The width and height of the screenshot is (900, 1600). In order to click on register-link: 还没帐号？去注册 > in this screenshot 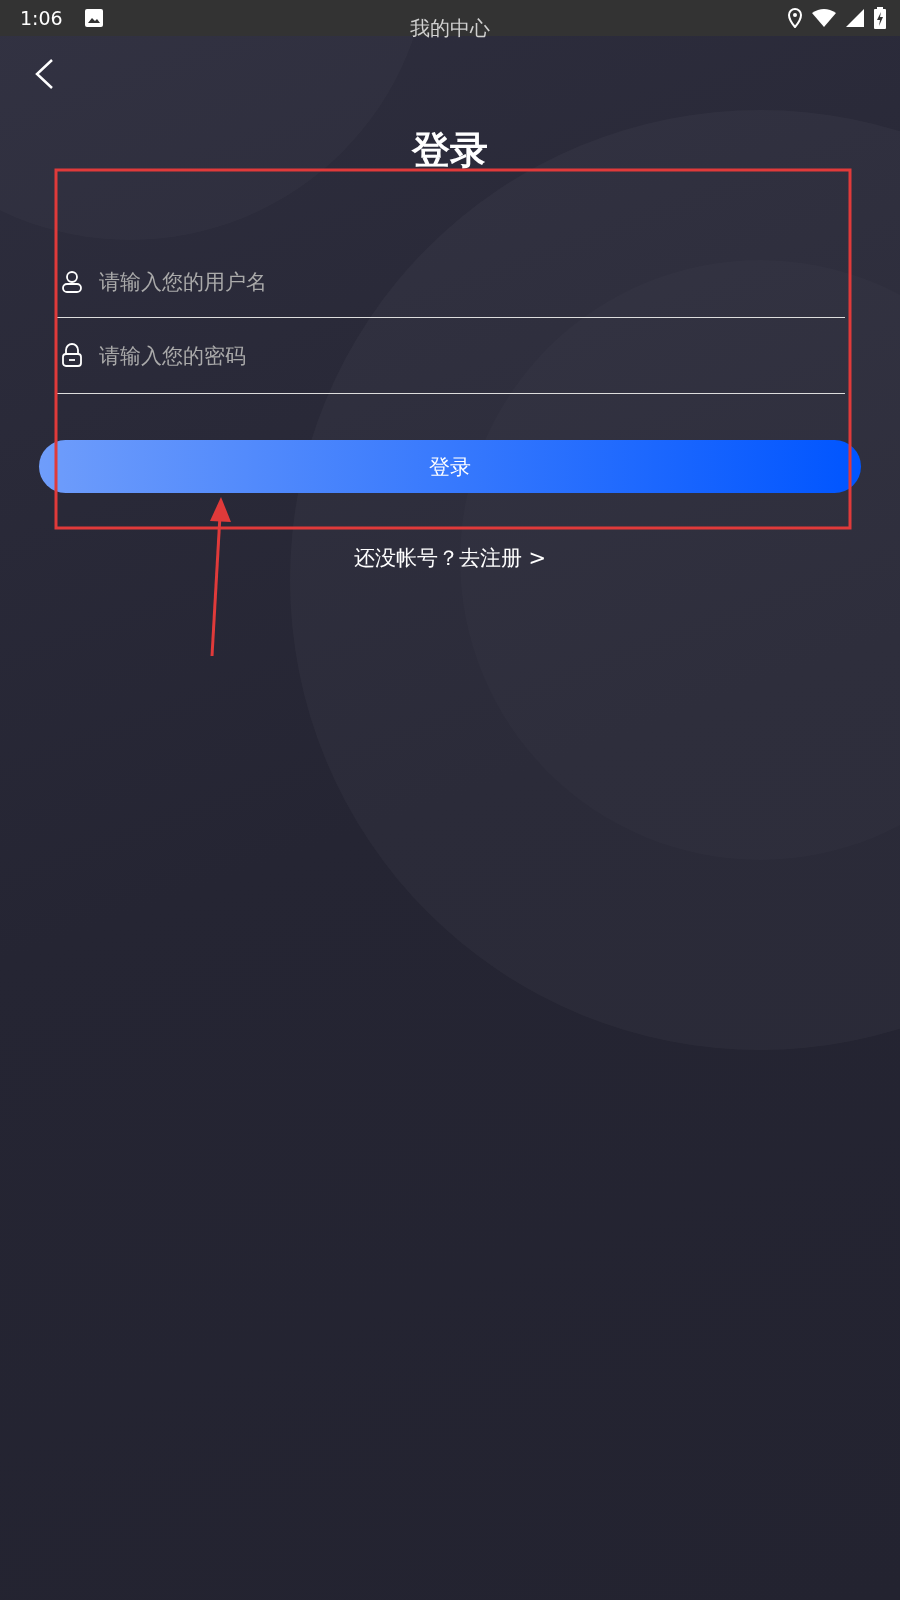, I will do `click(450, 558)`.